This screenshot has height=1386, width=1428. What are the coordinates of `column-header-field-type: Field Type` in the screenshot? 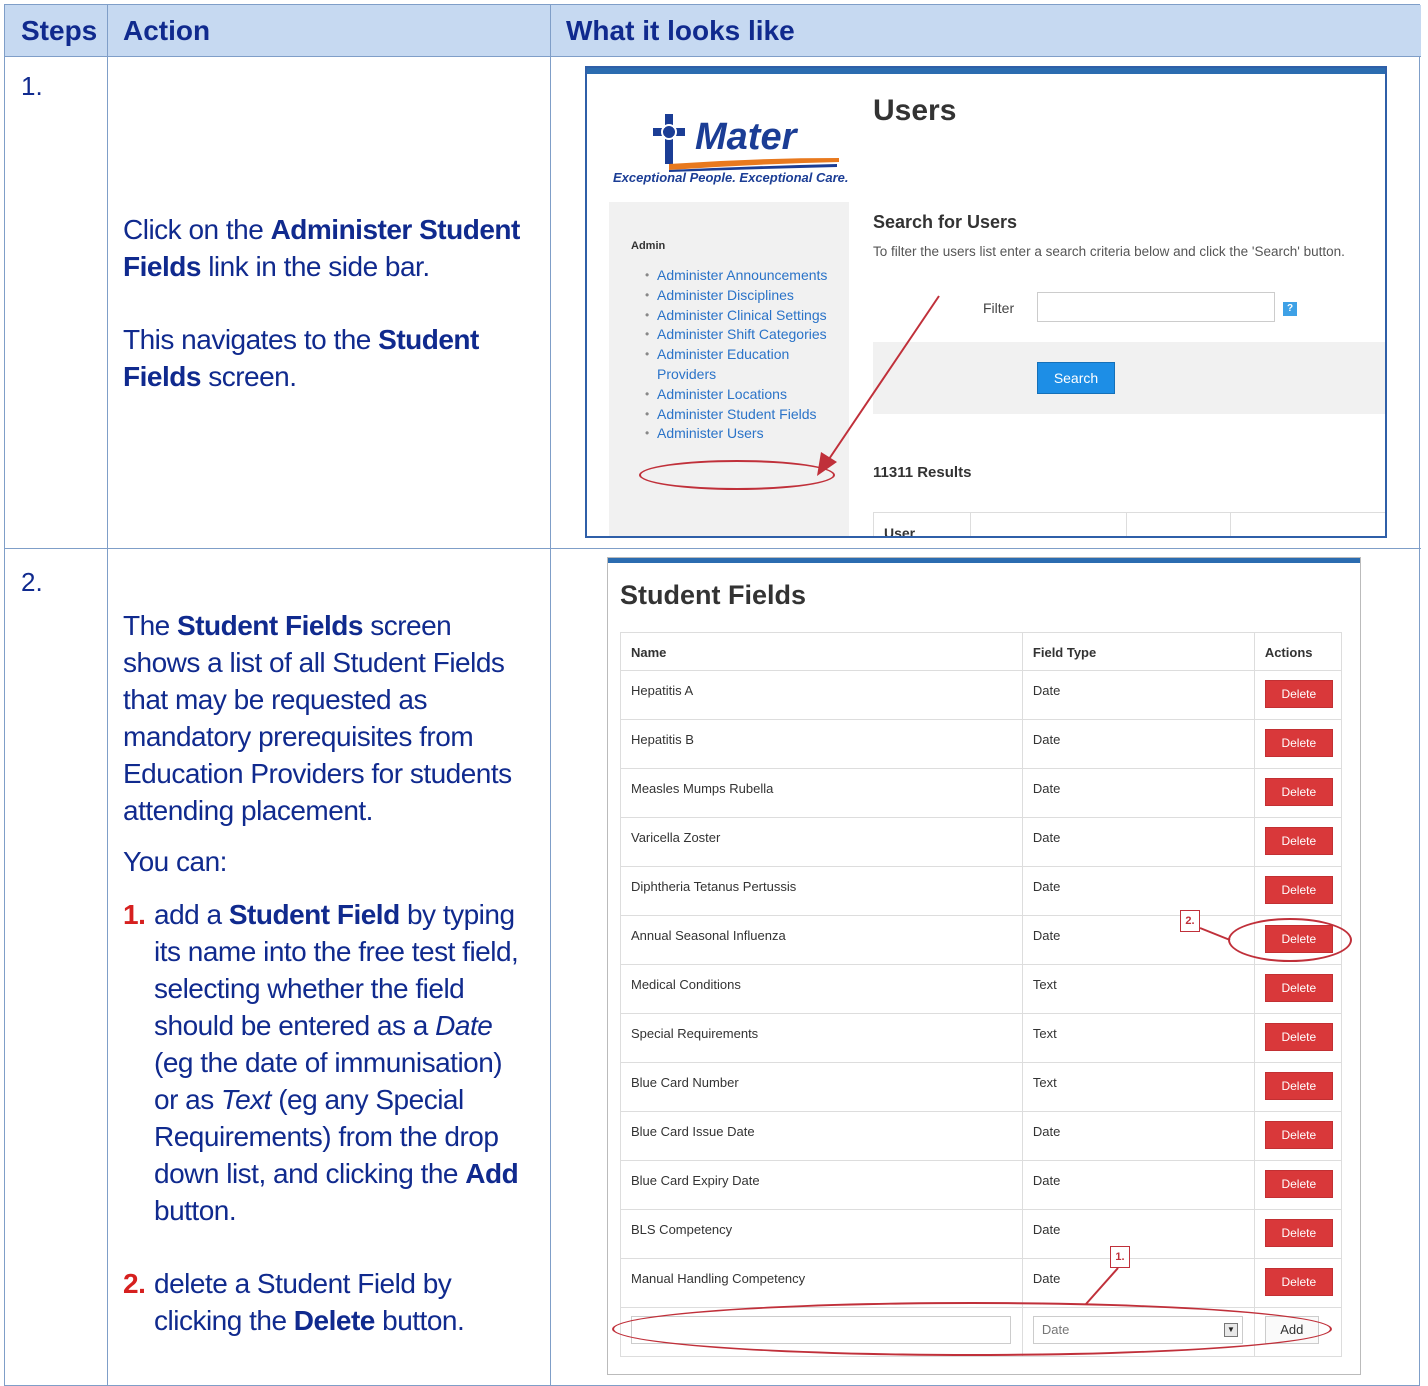 It's located at (1138, 651).